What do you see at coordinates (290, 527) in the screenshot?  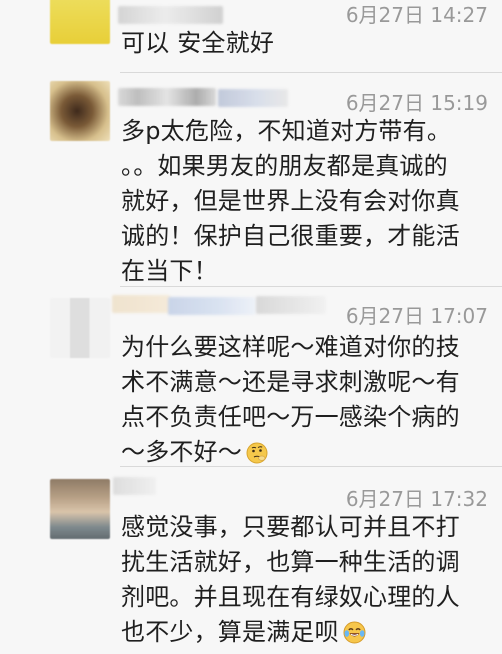 I see `comment-line: 感觉没事，只要都认可并且不打` at bounding box center [290, 527].